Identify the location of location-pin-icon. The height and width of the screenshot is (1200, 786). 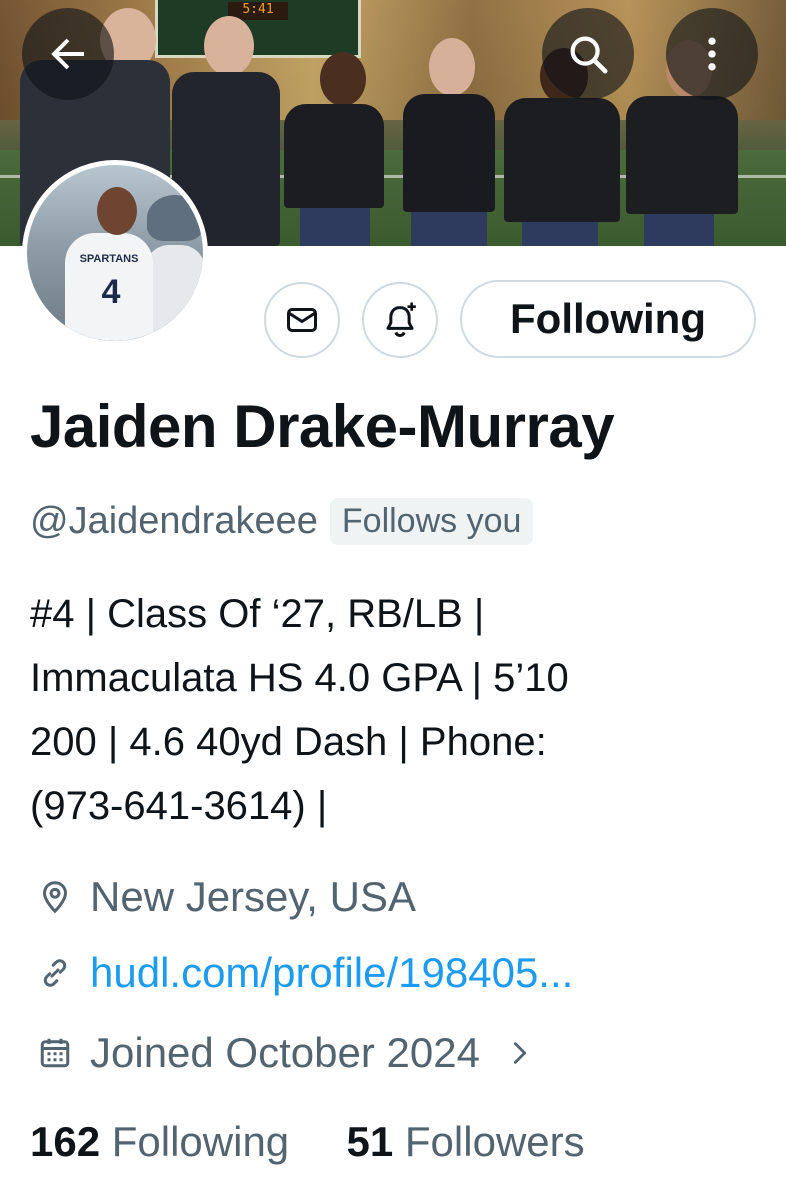
(55, 897).